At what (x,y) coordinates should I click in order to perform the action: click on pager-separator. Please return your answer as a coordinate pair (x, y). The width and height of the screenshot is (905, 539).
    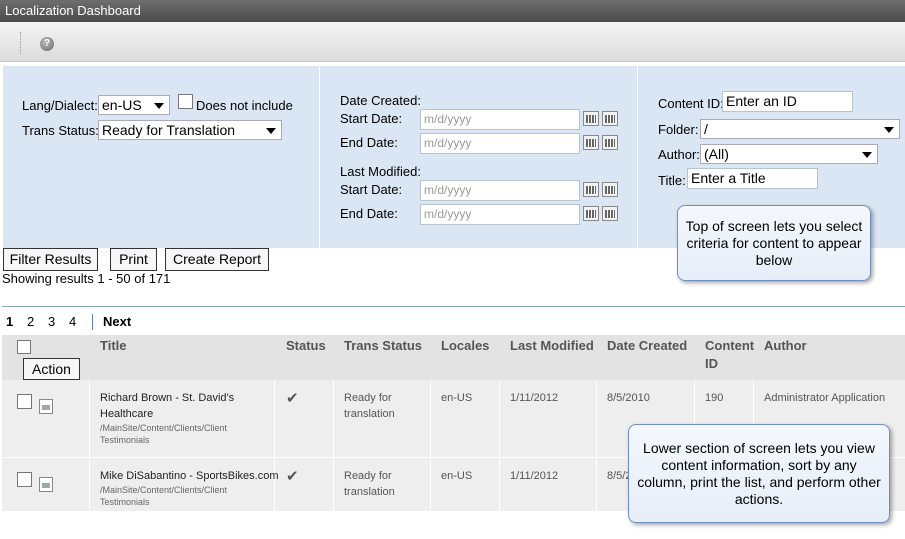
    Looking at the image, I should click on (92, 322).